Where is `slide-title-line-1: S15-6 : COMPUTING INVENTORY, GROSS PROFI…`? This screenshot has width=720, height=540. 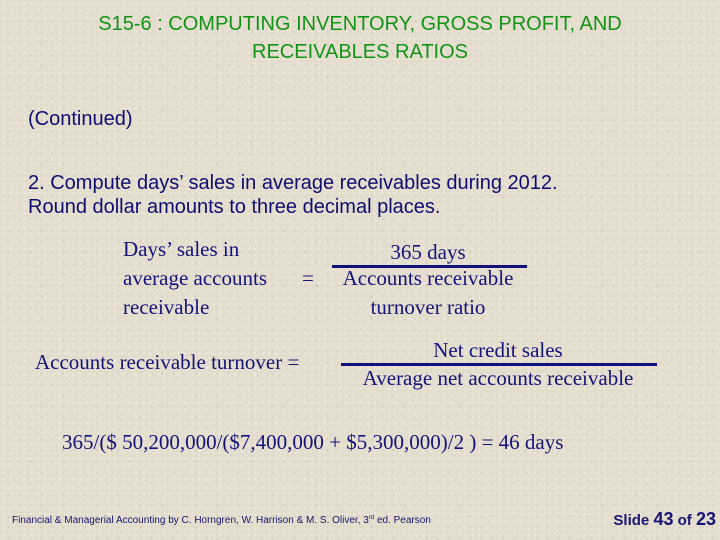
slide-title-line-1: S15-6 : COMPUTING INVENTORY, GROSS PROFI… is located at coordinates (360, 24).